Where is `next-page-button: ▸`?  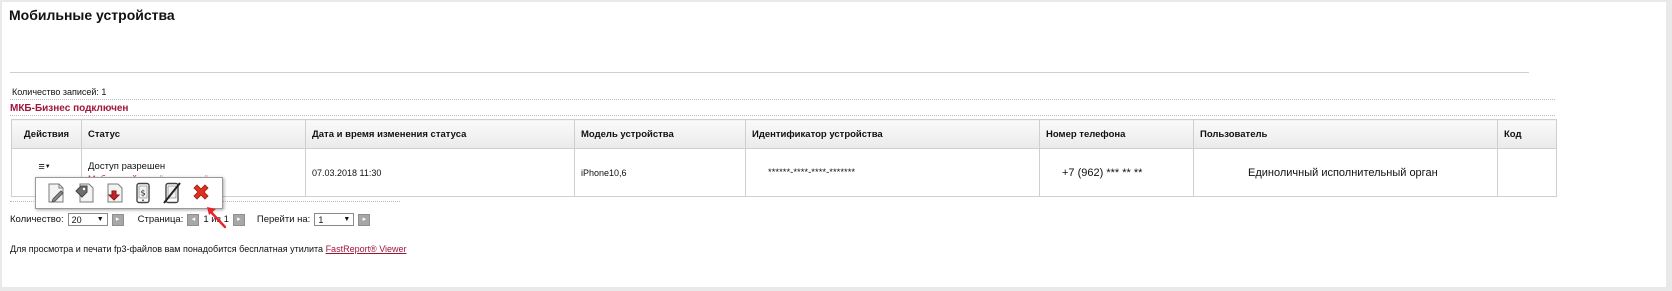 next-page-button: ▸ is located at coordinates (238, 219).